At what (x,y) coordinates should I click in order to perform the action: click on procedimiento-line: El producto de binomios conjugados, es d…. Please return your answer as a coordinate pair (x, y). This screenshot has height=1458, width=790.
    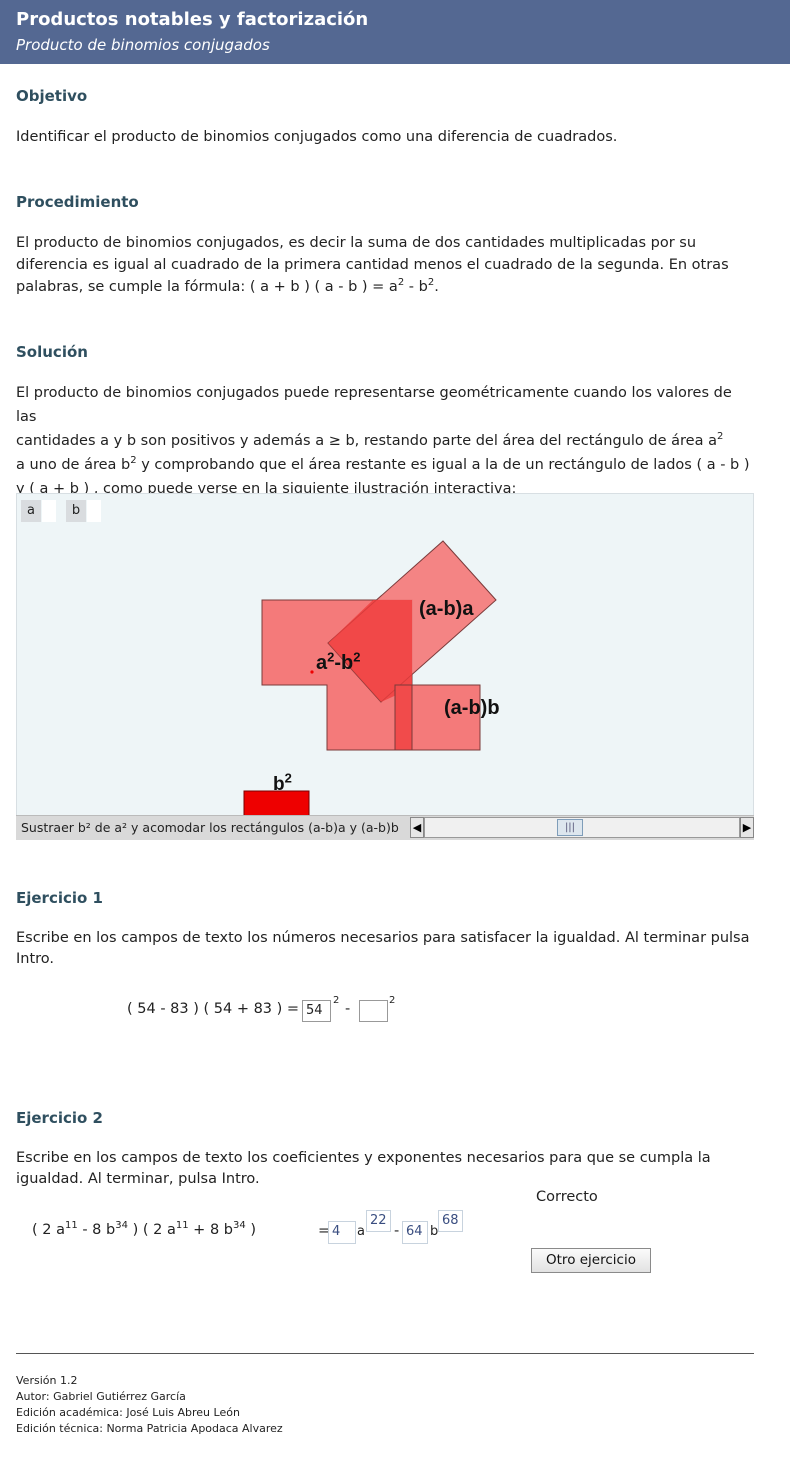
    Looking at the image, I should click on (356, 243).